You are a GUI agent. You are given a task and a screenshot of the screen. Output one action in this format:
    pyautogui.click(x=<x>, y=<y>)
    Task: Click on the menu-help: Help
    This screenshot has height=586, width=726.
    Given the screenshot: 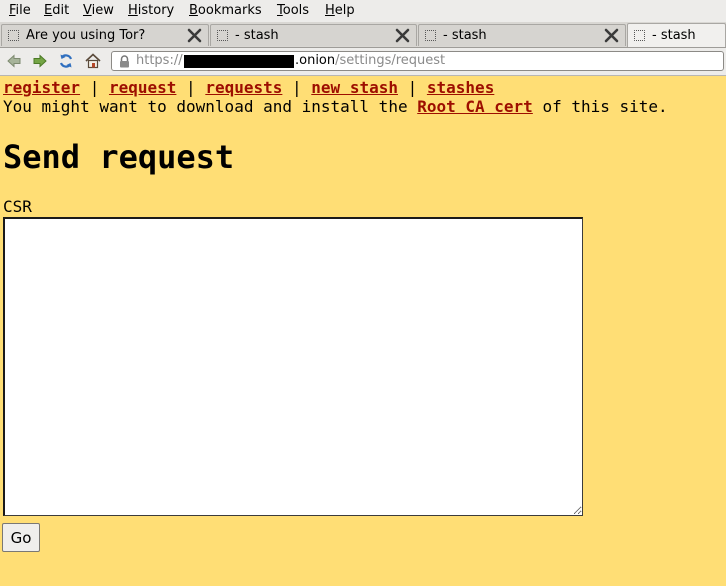 What is the action you would take?
    pyautogui.click(x=340, y=10)
    